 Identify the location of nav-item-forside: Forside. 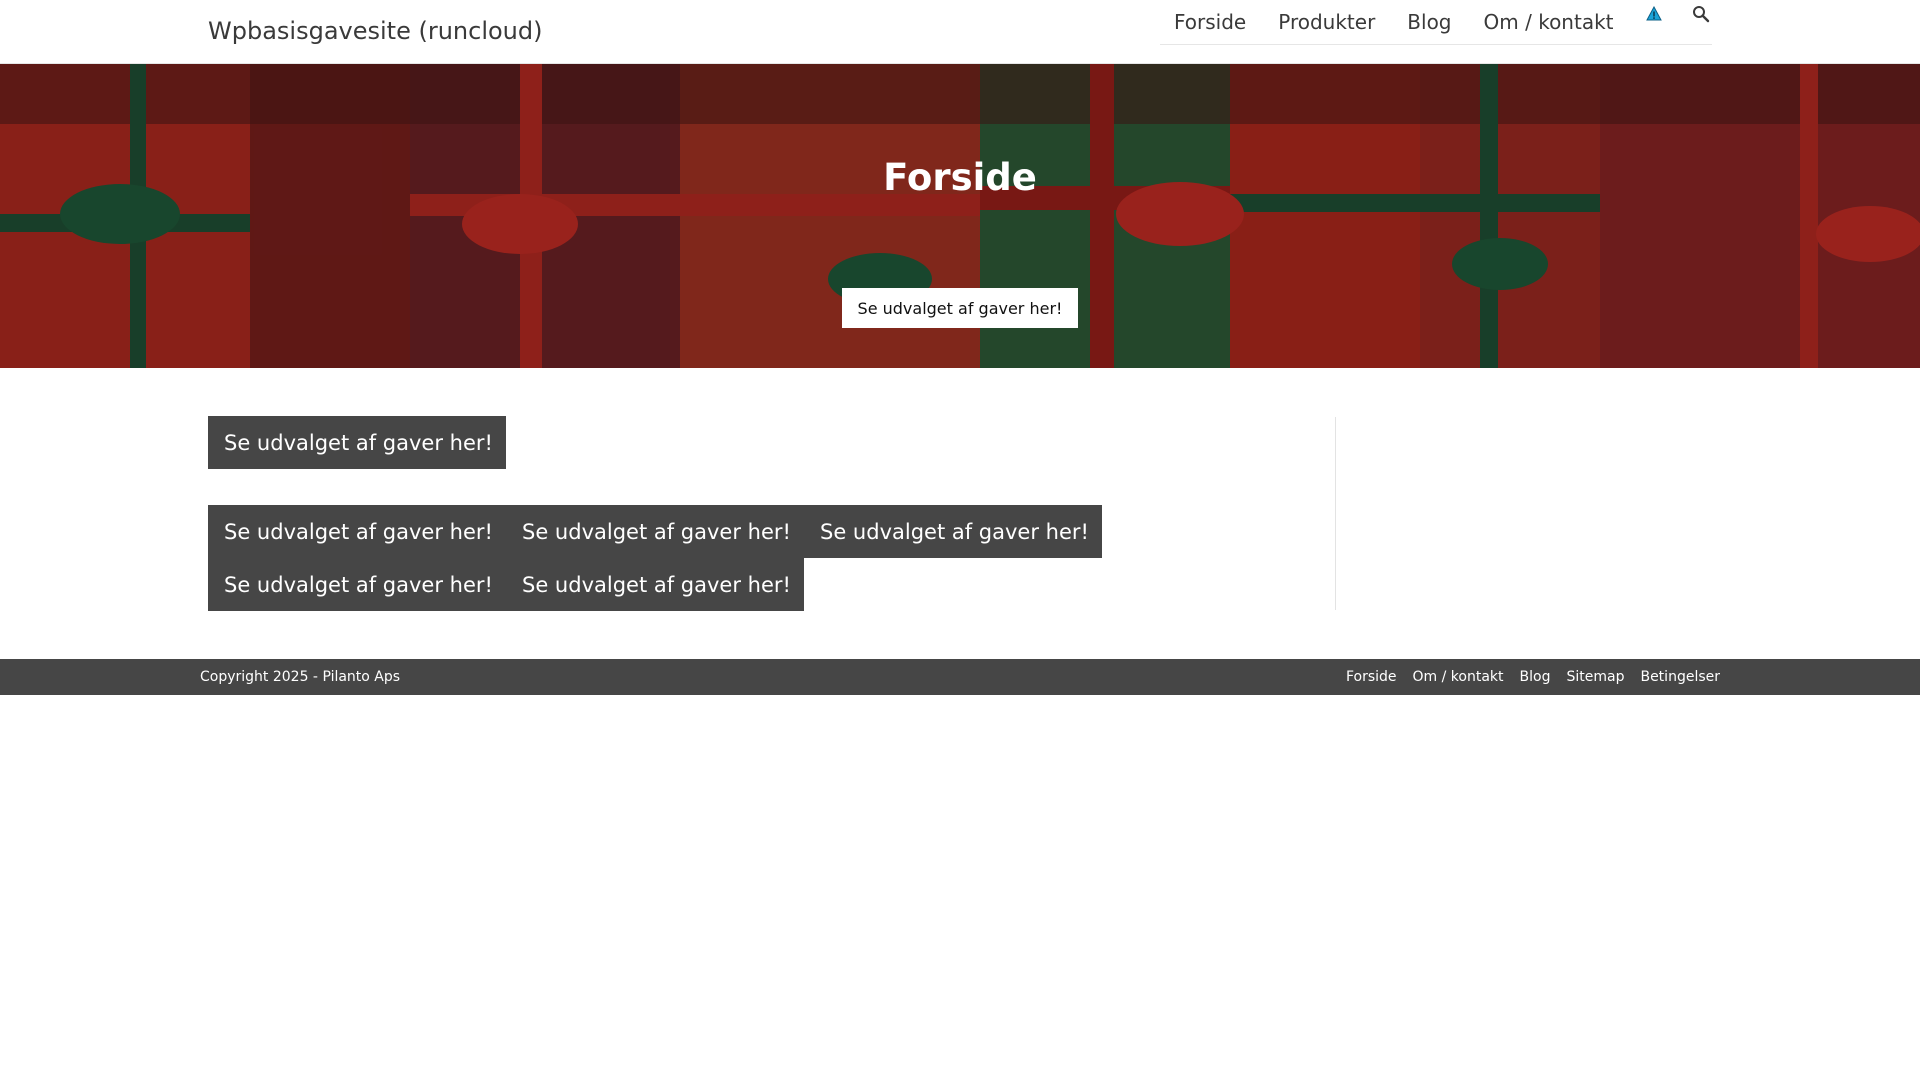
(1210, 22).